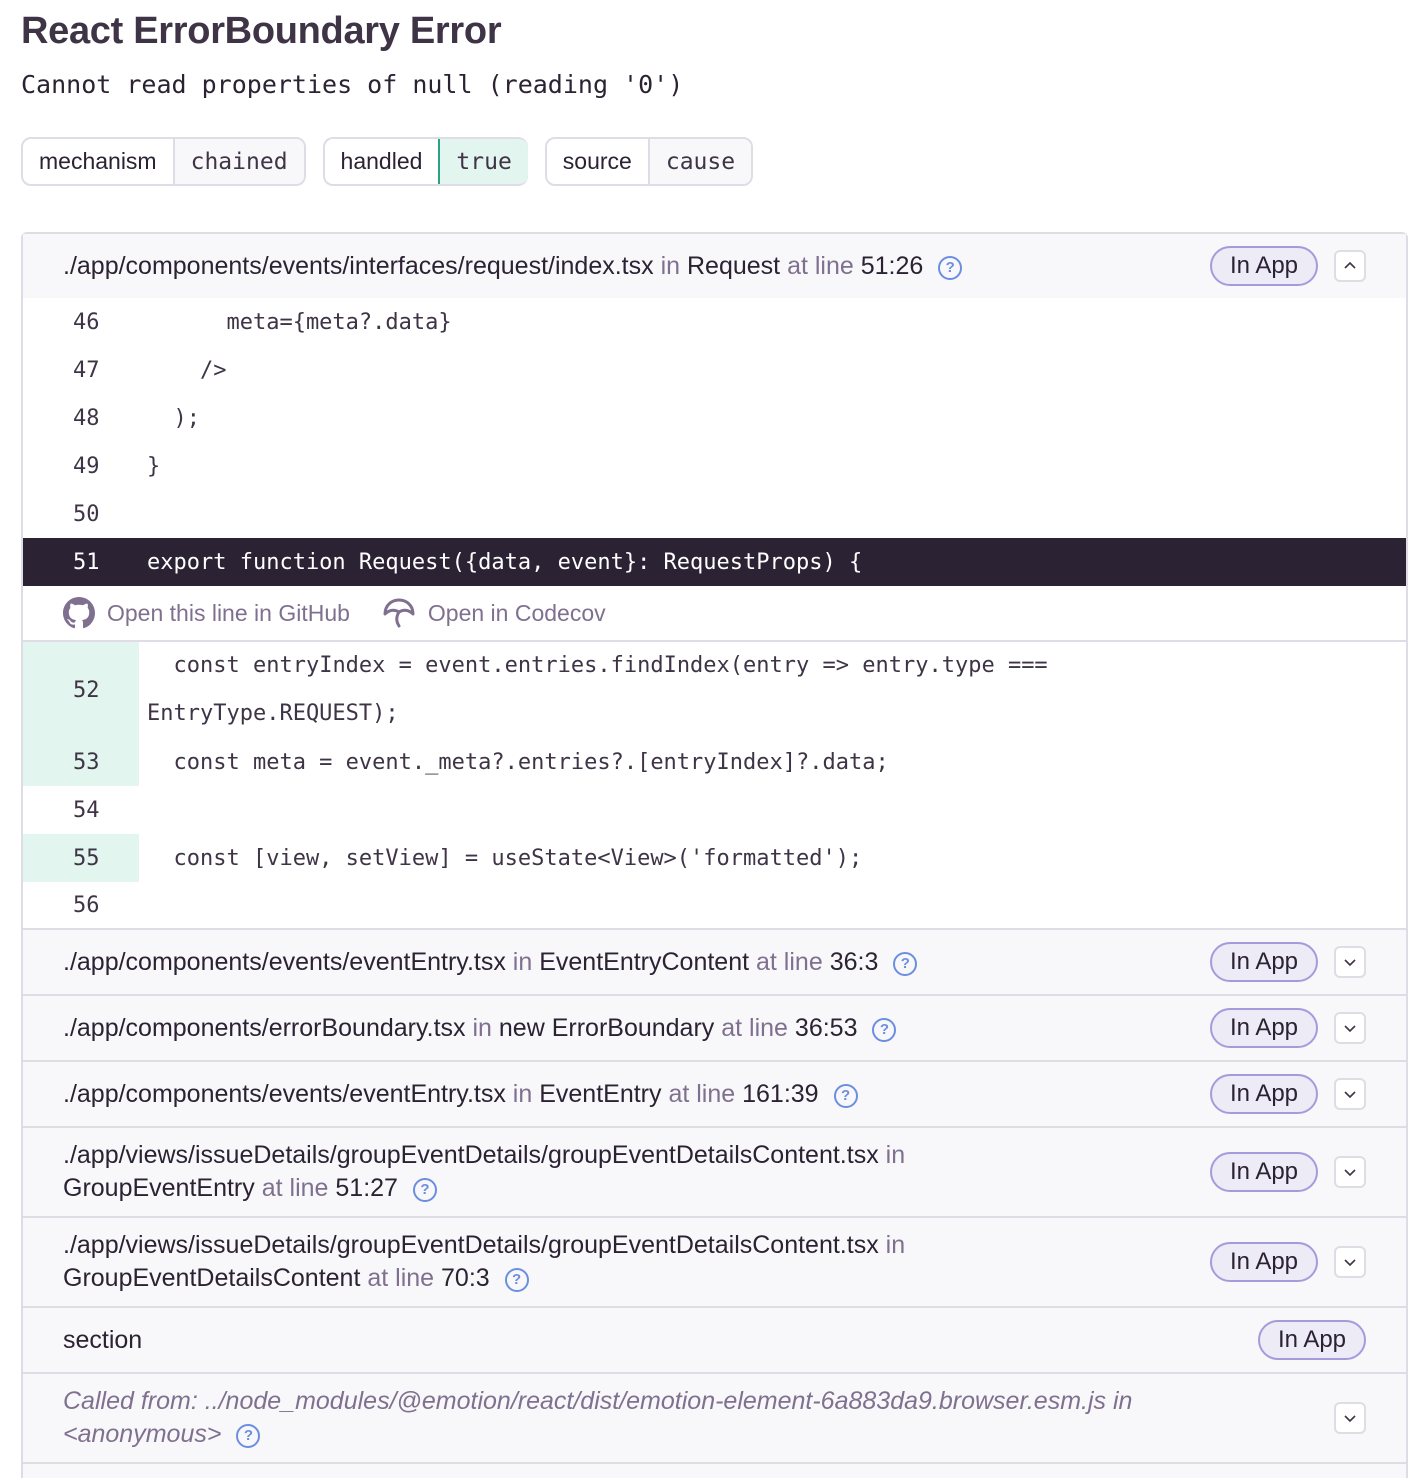  Describe the element at coordinates (130, 1401) in the screenshot. I see `called-from-prefix: Called from:` at that location.